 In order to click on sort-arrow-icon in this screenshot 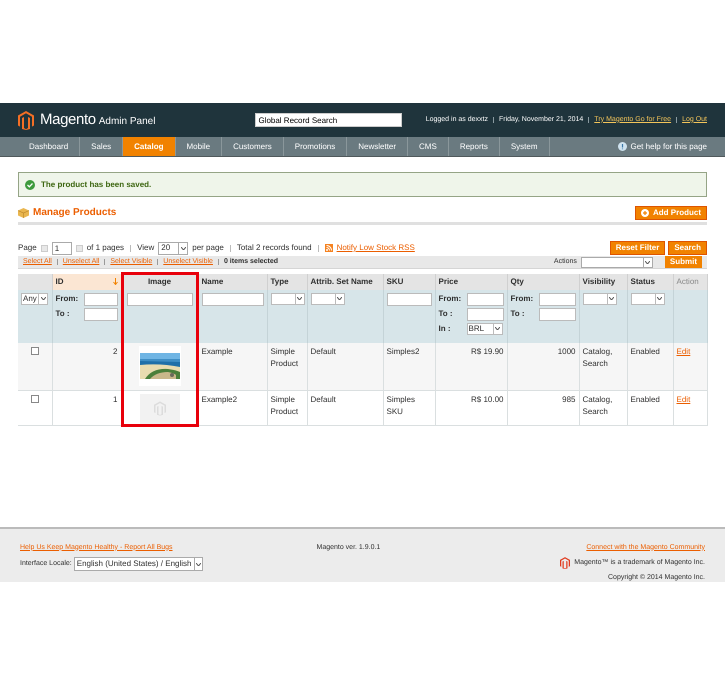, I will do `click(115, 281)`.